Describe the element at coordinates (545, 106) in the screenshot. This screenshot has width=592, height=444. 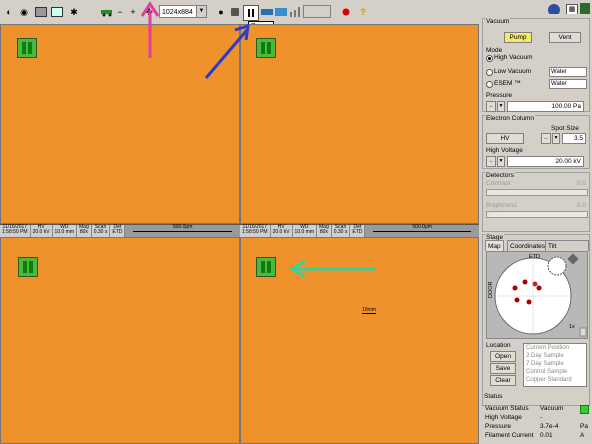
I see `pressure-field: 100.00 Pa` at that location.